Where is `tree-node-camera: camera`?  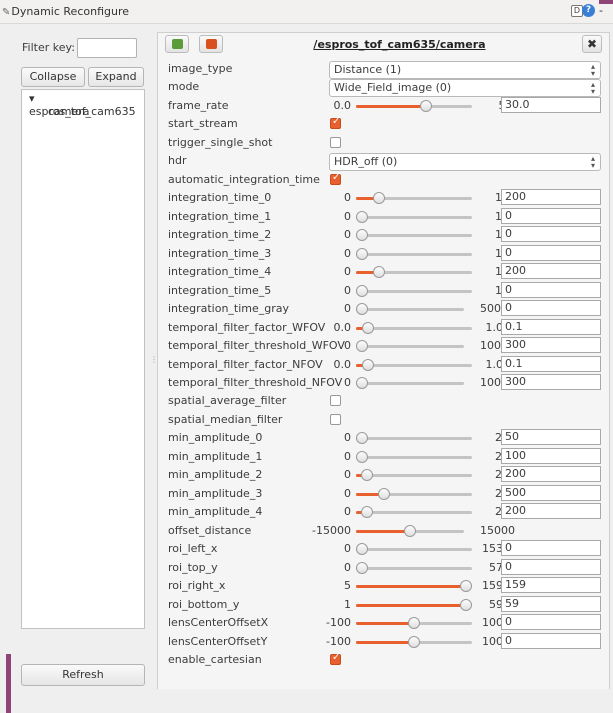
tree-node-camera: camera is located at coordinates (69, 111).